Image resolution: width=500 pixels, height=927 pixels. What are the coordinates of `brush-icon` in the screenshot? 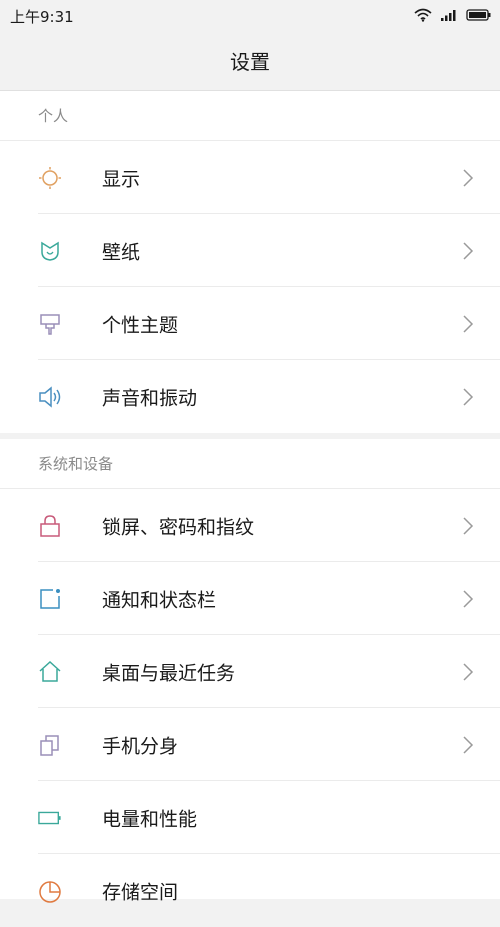 It's located at (50, 324).